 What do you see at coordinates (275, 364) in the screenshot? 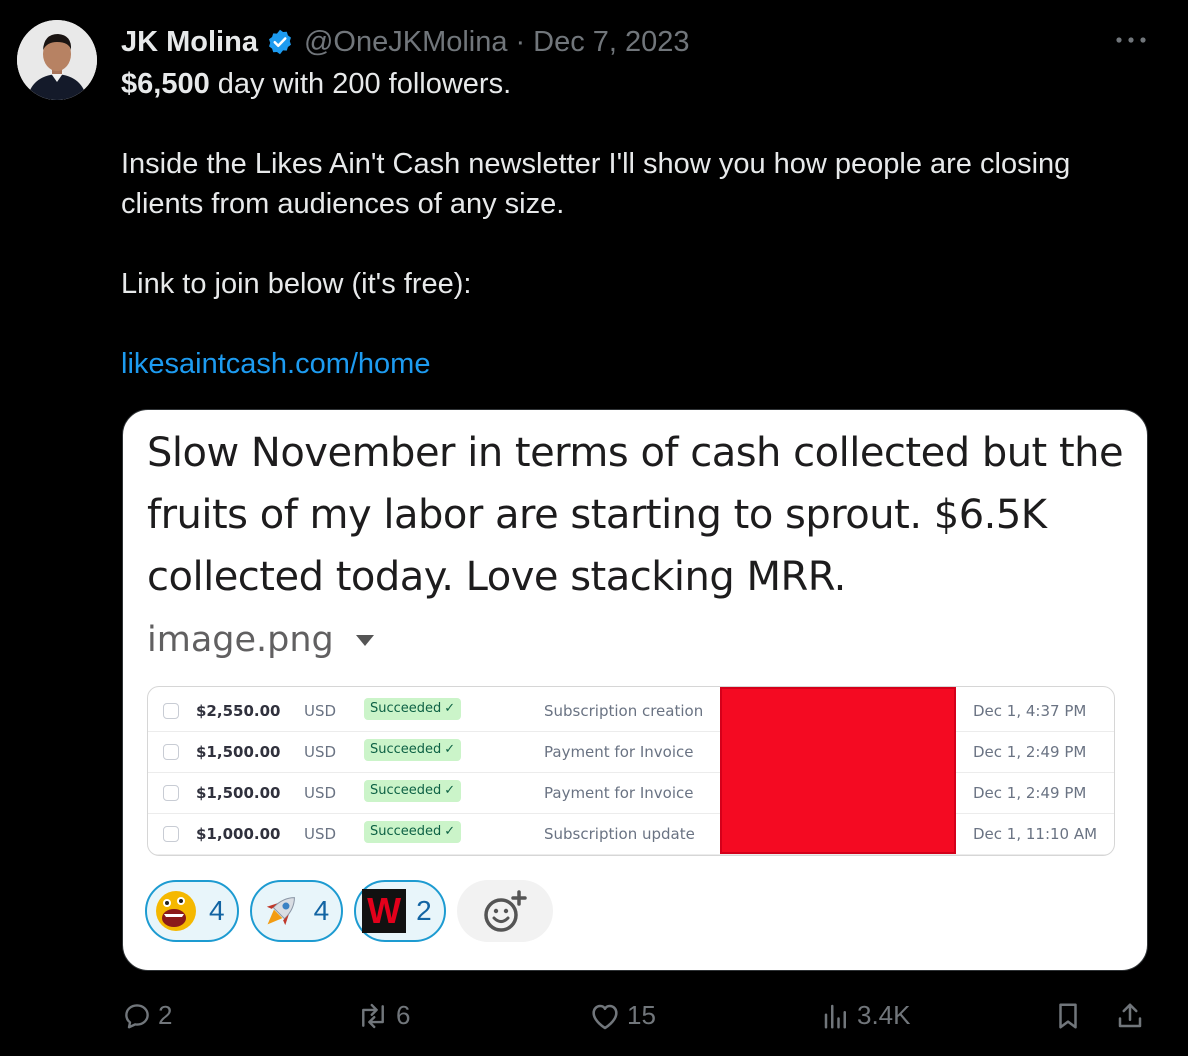
I see `tweet-link: likesaintcash.com/home` at bounding box center [275, 364].